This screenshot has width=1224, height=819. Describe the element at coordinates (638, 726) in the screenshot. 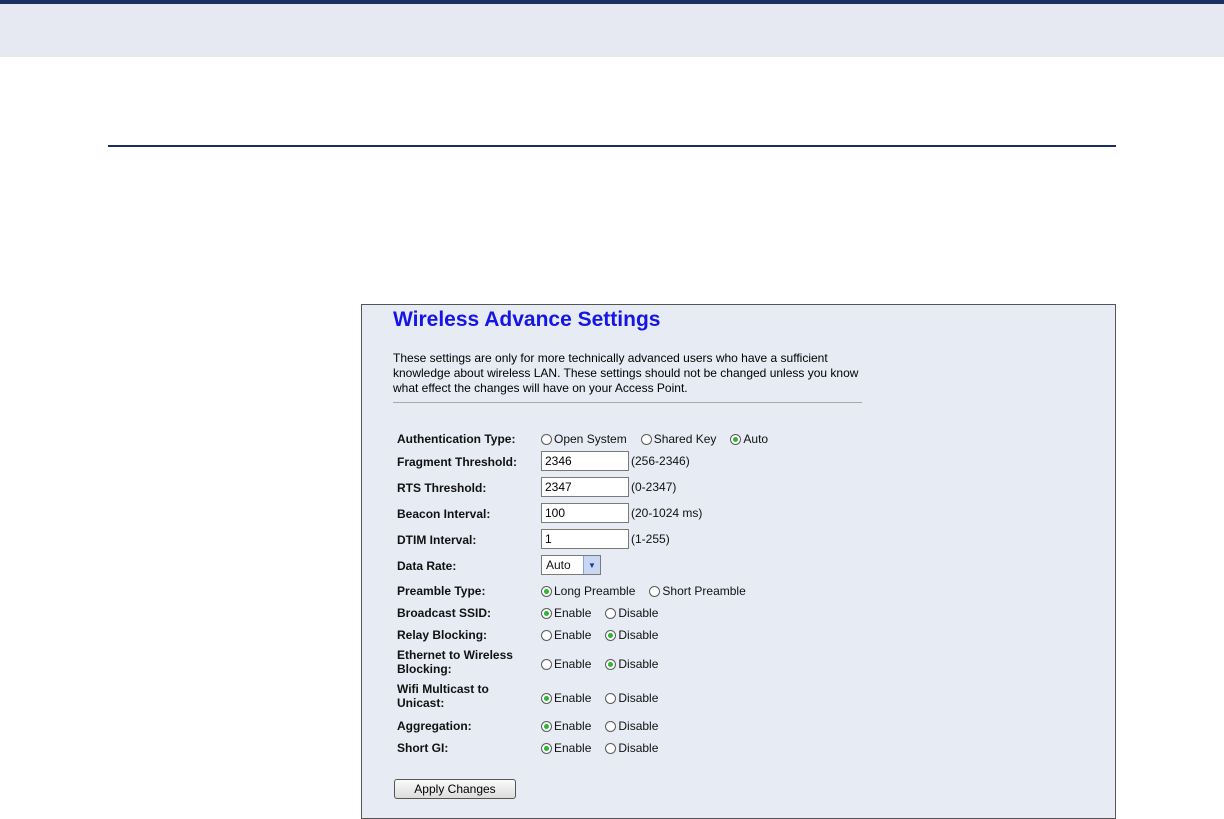

I see `aggregation-disable-label: Disable` at that location.